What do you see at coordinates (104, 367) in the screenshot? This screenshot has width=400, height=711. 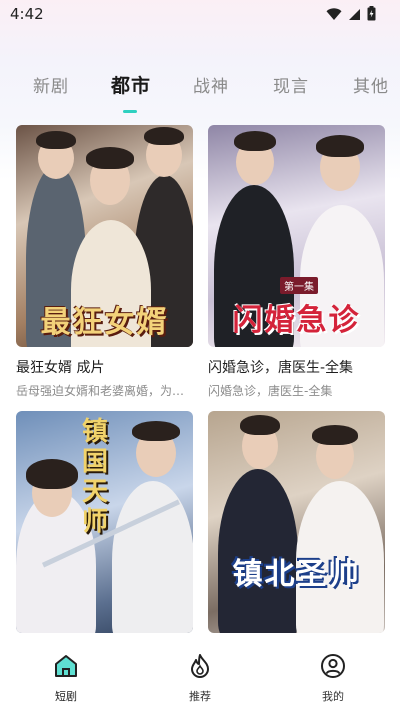 I see `drama-title: 最狂女婿 成片` at bounding box center [104, 367].